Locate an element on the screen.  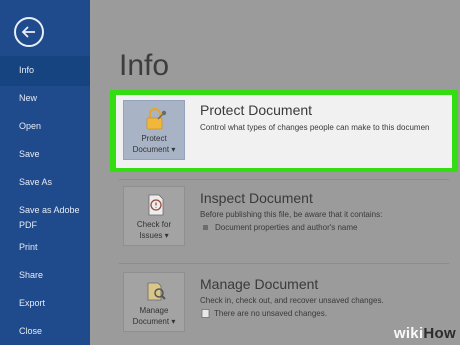
nav-save-as: Save As is located at coordinates (45, 182).